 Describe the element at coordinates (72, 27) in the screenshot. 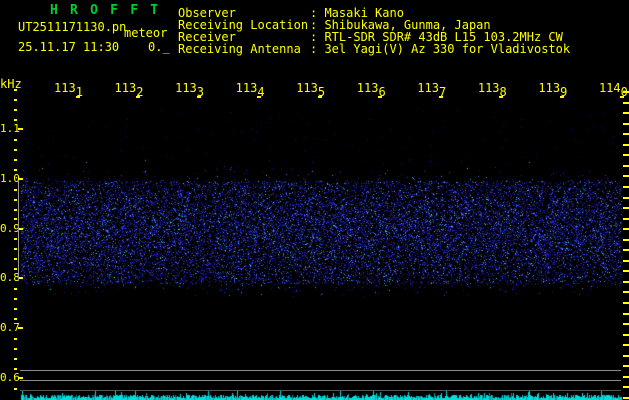

I see `output-filename: UT2511171130.pn` at that location.